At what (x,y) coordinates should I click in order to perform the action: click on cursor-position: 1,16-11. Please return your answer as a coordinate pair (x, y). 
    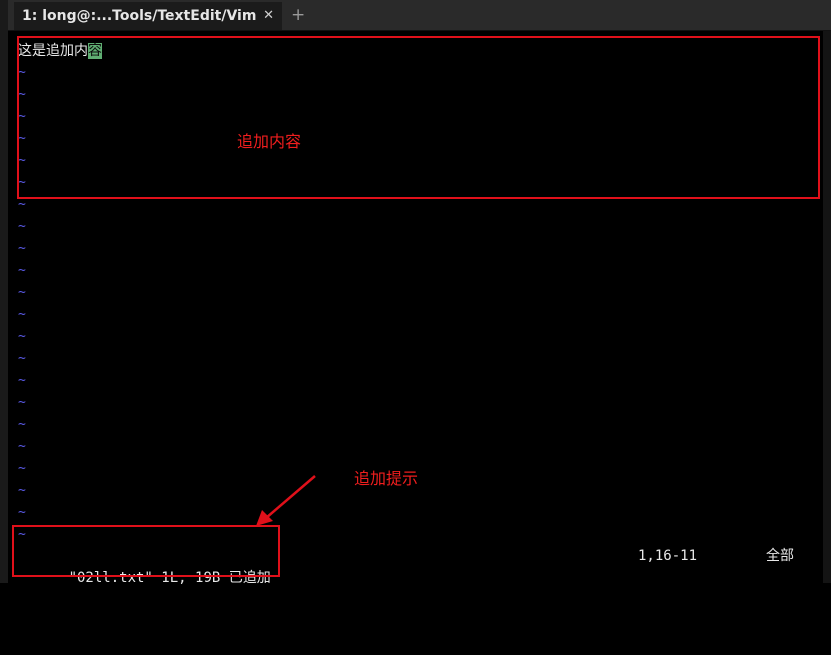
    Looking at the image, I should click on (668, 556).